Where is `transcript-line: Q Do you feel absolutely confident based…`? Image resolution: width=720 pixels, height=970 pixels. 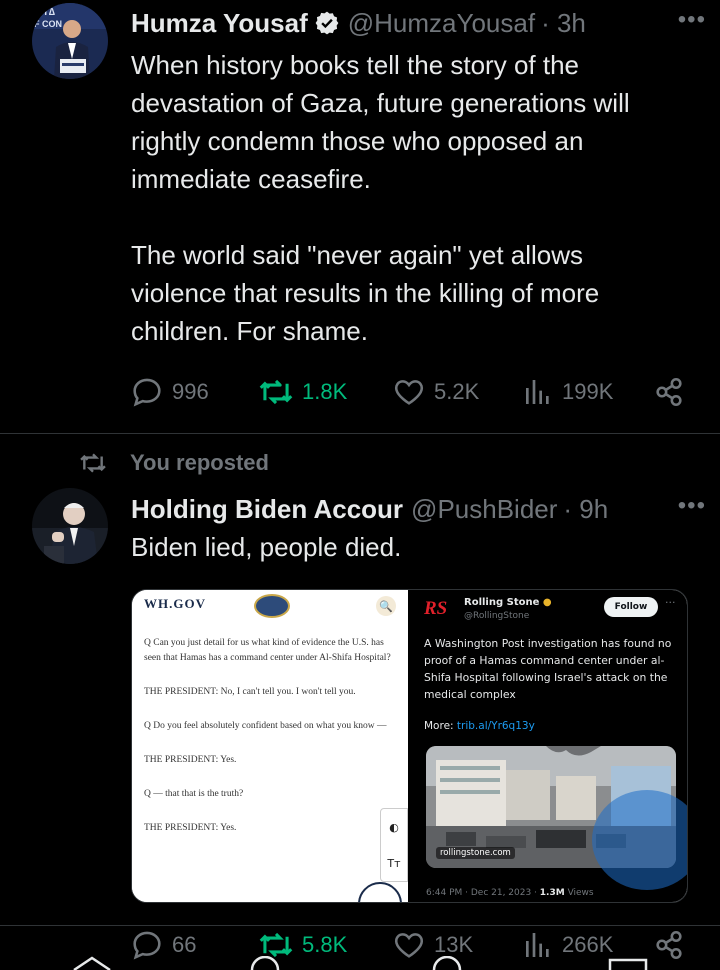
transcript-line: Q Do you feel absolutely confident based… is located at coordinates (265, 726).